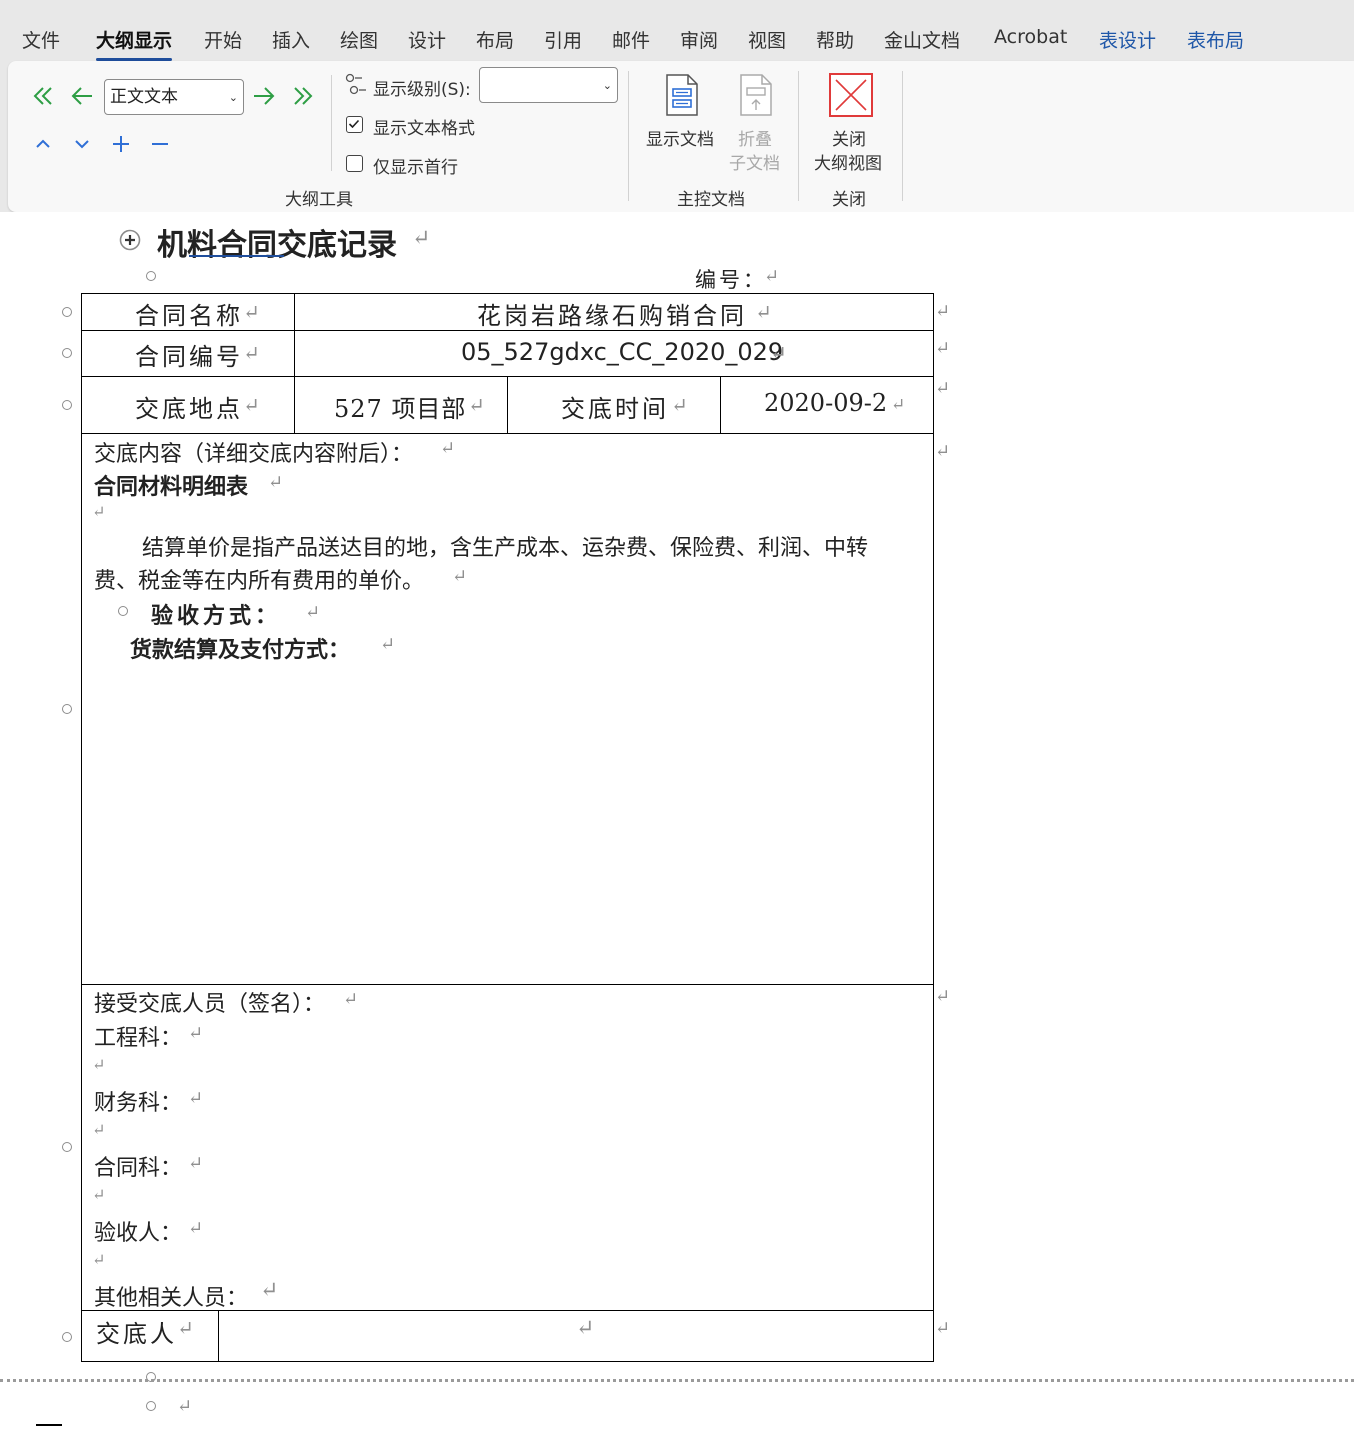  What do you see at coordinates (138, 1168) in the screenshot?
I see `contracts-label: 合同科：` at bounding box center [138, 1168].